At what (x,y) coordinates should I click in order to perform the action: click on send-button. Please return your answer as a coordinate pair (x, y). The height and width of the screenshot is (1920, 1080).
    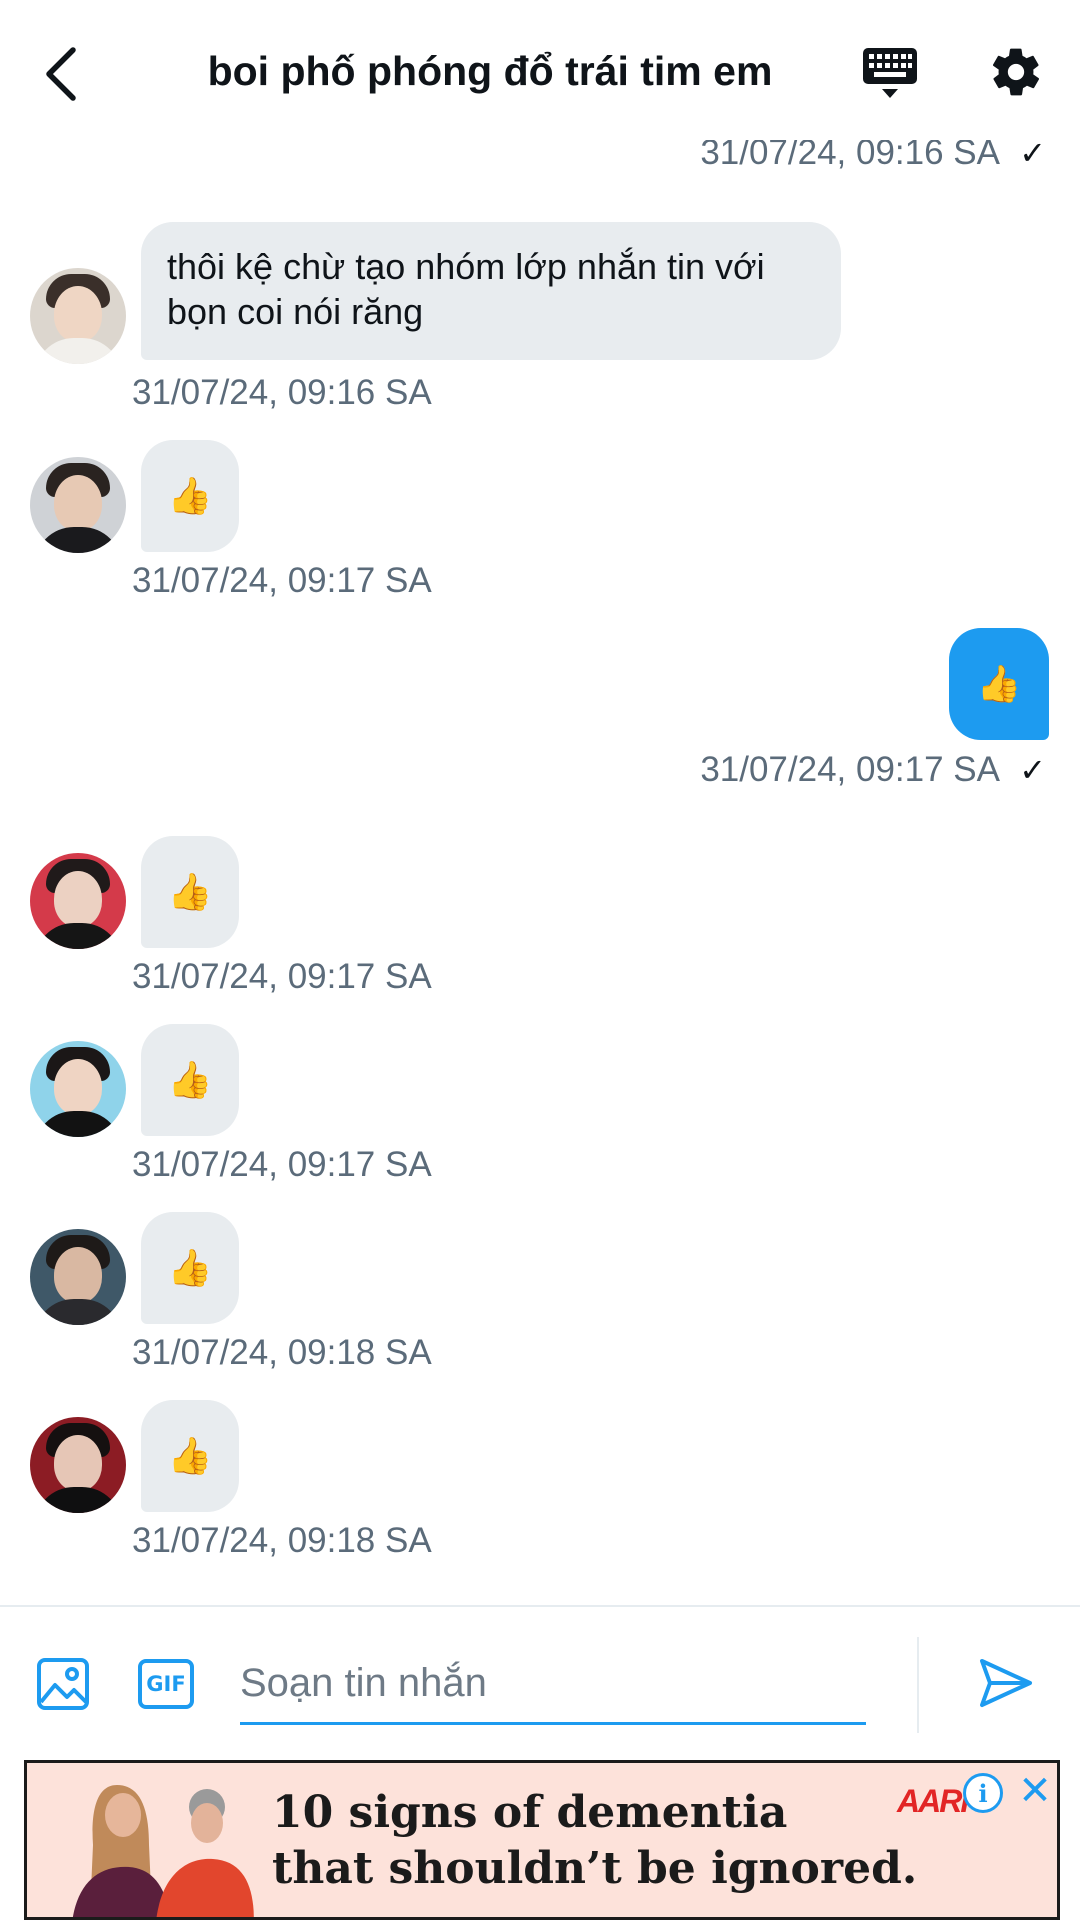
    Looking at the image, I should click on (1008, 1685).